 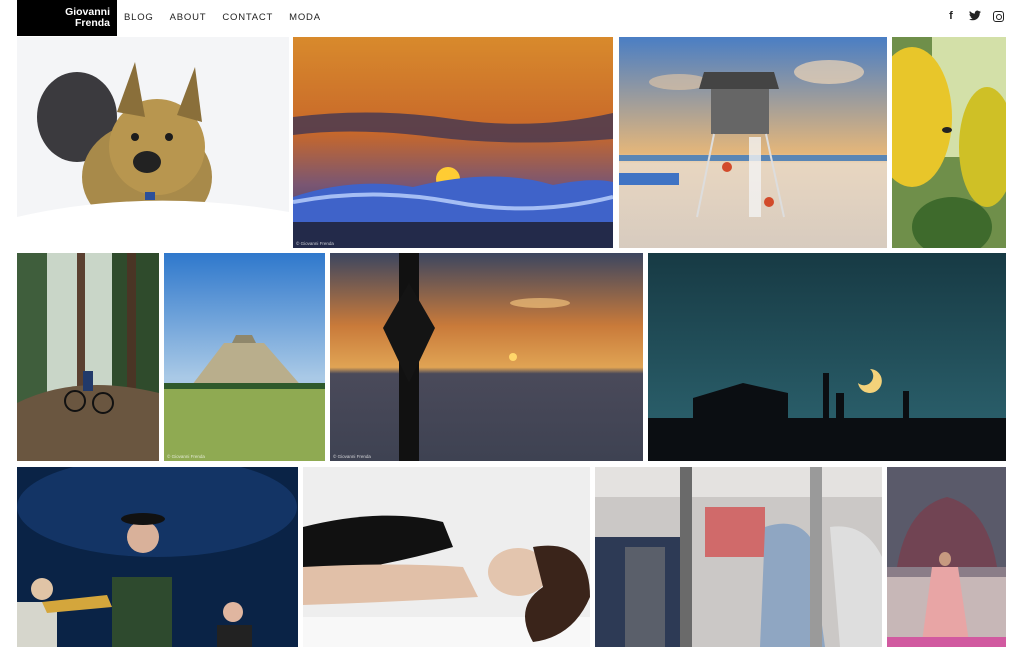 I want to click on photo-sea-sunset-buoy: © Giovanni Frenda, so click(x=486, y=357).